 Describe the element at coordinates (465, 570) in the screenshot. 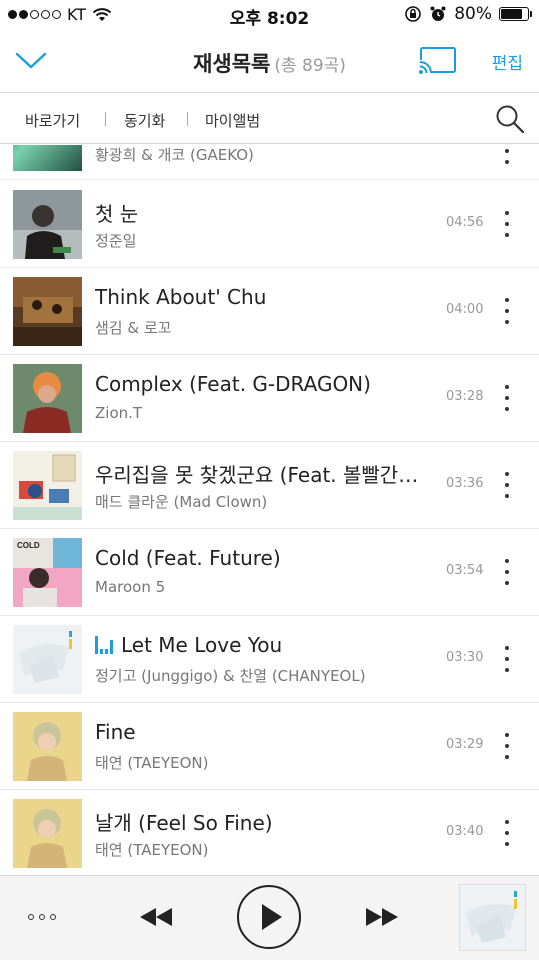

I see `song-duration: 03:54` at that location.